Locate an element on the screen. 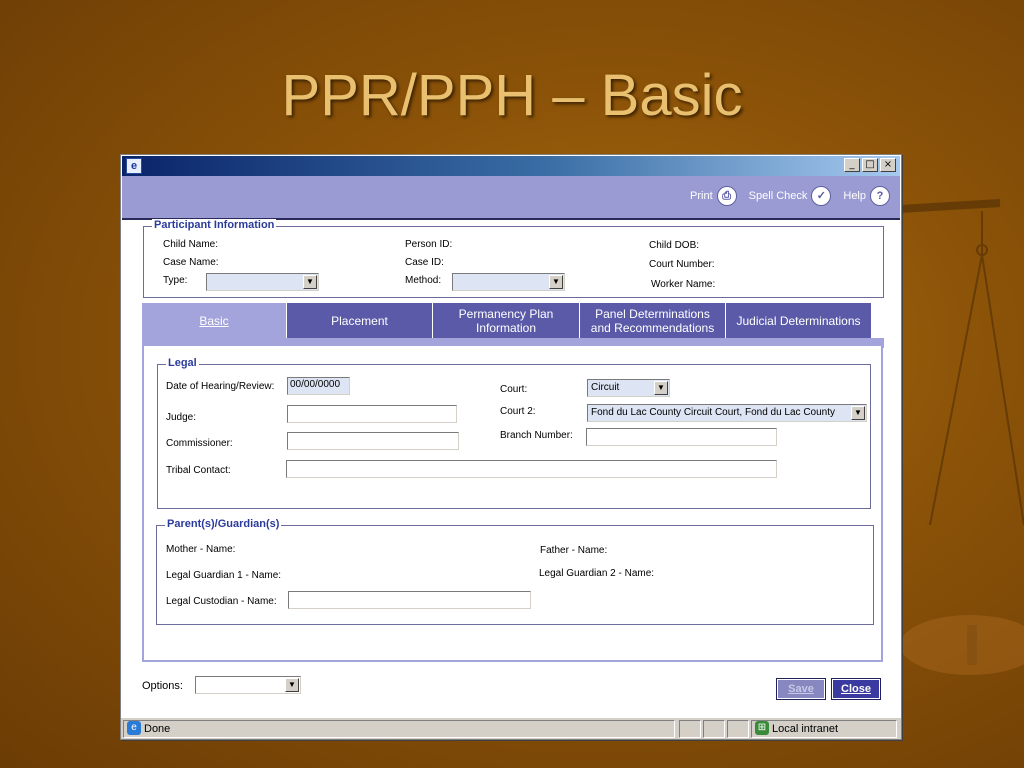 This screenshot has height=768, width=1024. tab-panel-line2: and Recommendations is located at coordinates (652, 328).